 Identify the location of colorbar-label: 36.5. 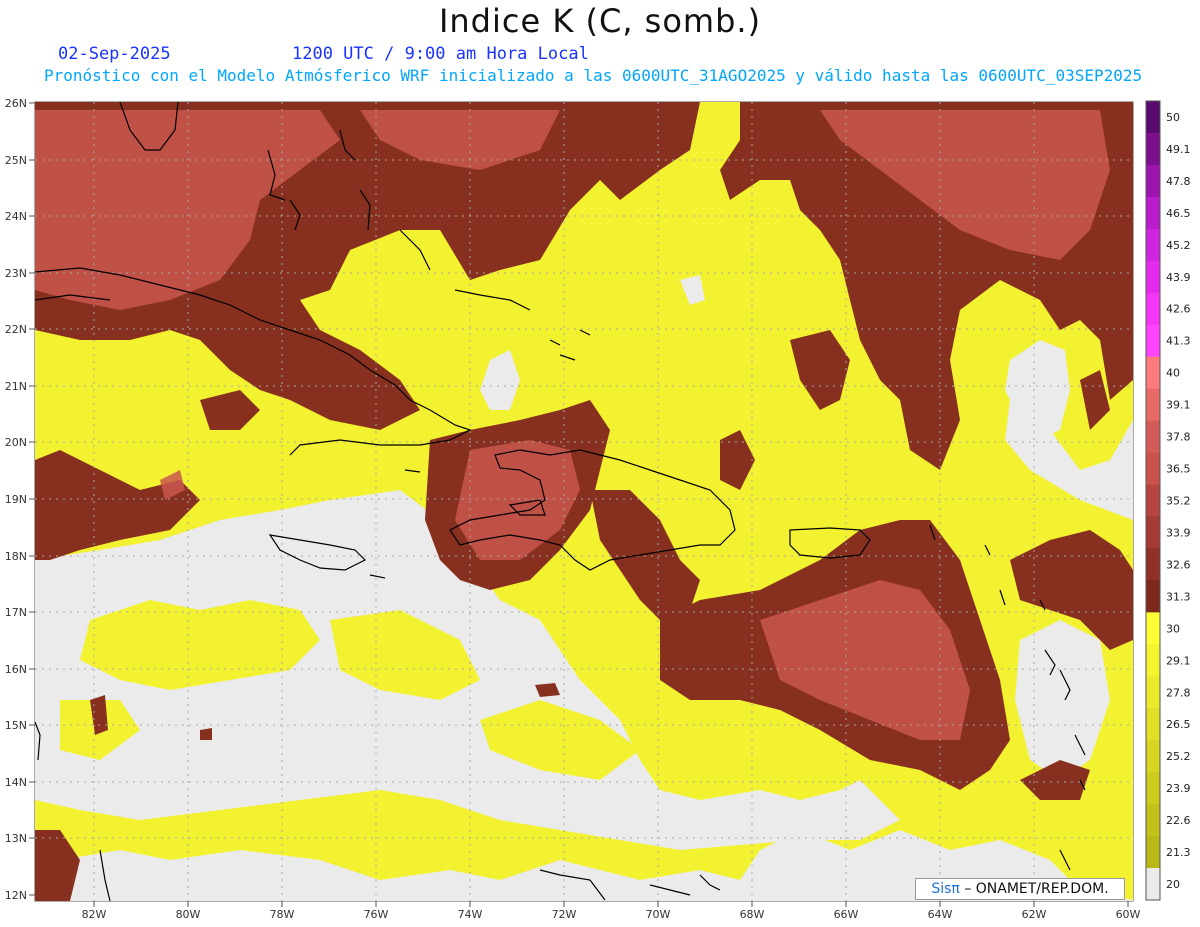
(1178, 469).